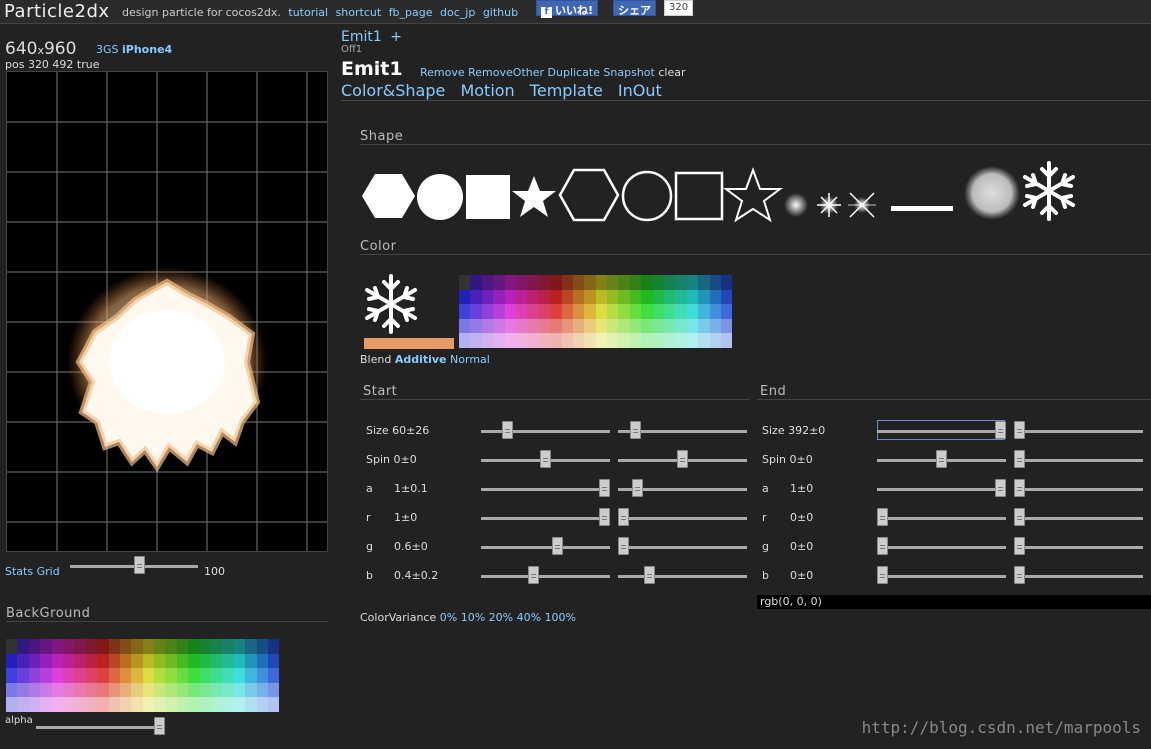 Image resolution: width=1151 pixels, height=749 pixels. I want to click on sparkle-icon, so click(829, 205).